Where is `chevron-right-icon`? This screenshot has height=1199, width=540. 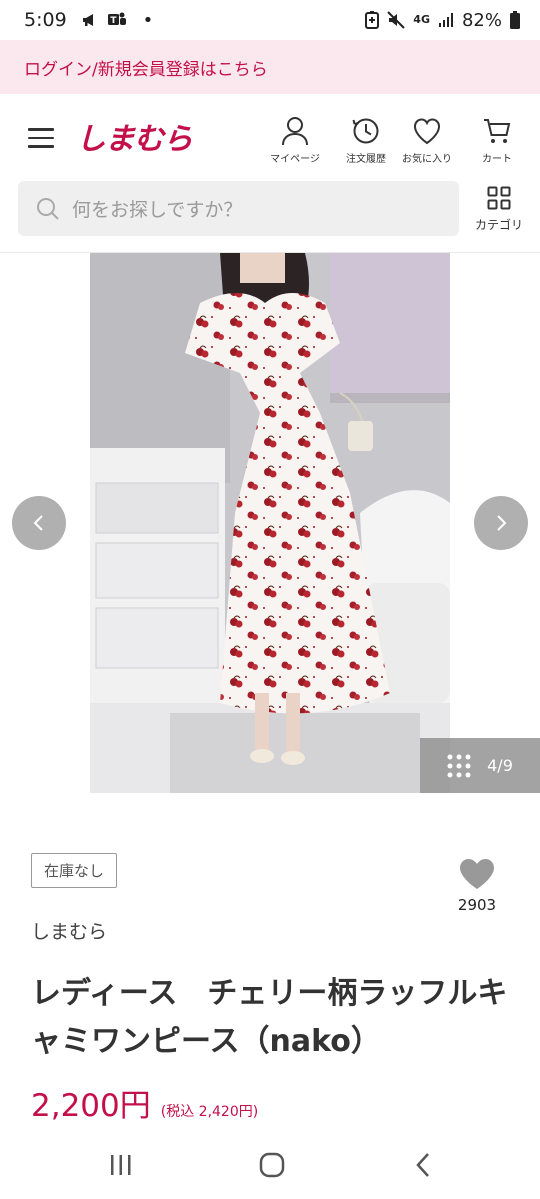 chevron-right-icon is located at coordinates (502, 523).